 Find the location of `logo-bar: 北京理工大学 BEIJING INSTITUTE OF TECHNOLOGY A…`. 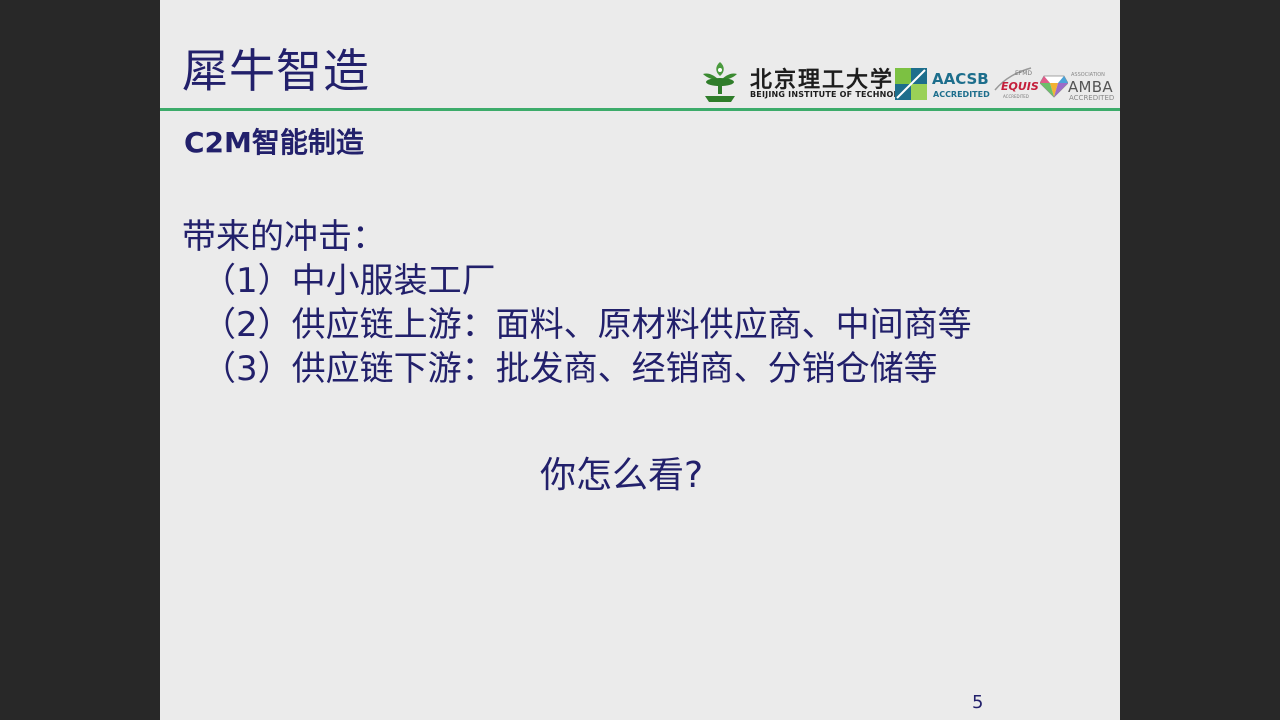

logo-bar: 北京理工大学 BEIJING INSTITUTE OF TECHNOLOGY A… is located at coordinates (907, 81).